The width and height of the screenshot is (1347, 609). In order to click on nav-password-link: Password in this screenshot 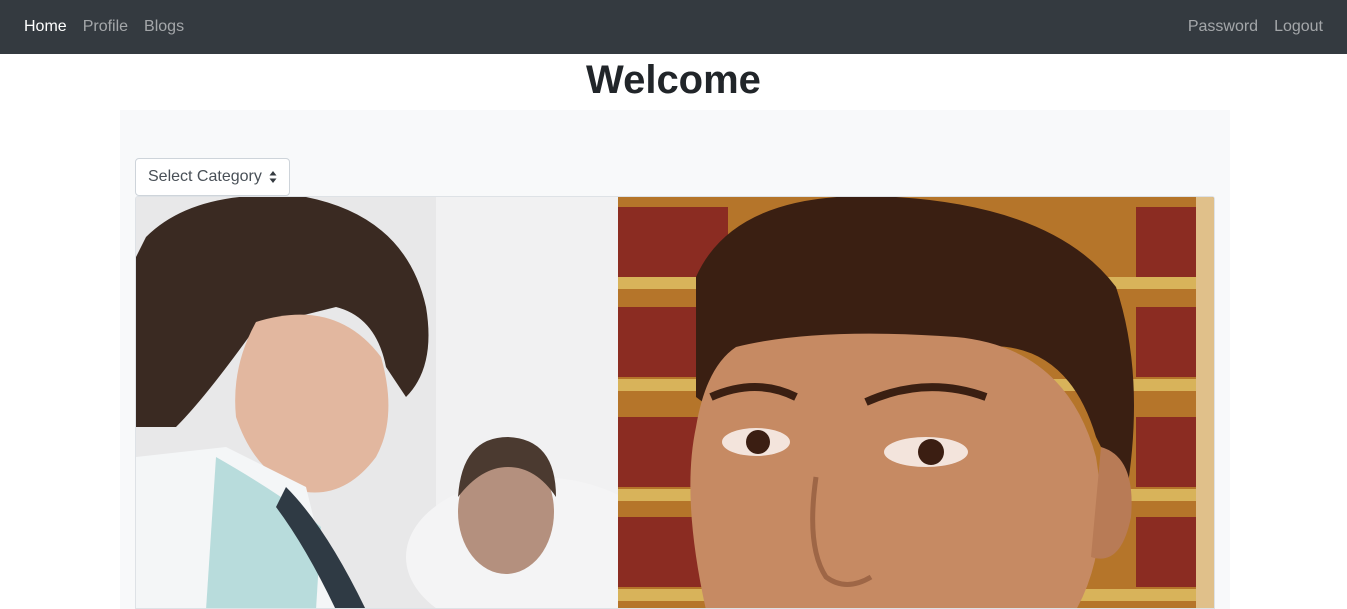, I will do `click(1223, 27)`.